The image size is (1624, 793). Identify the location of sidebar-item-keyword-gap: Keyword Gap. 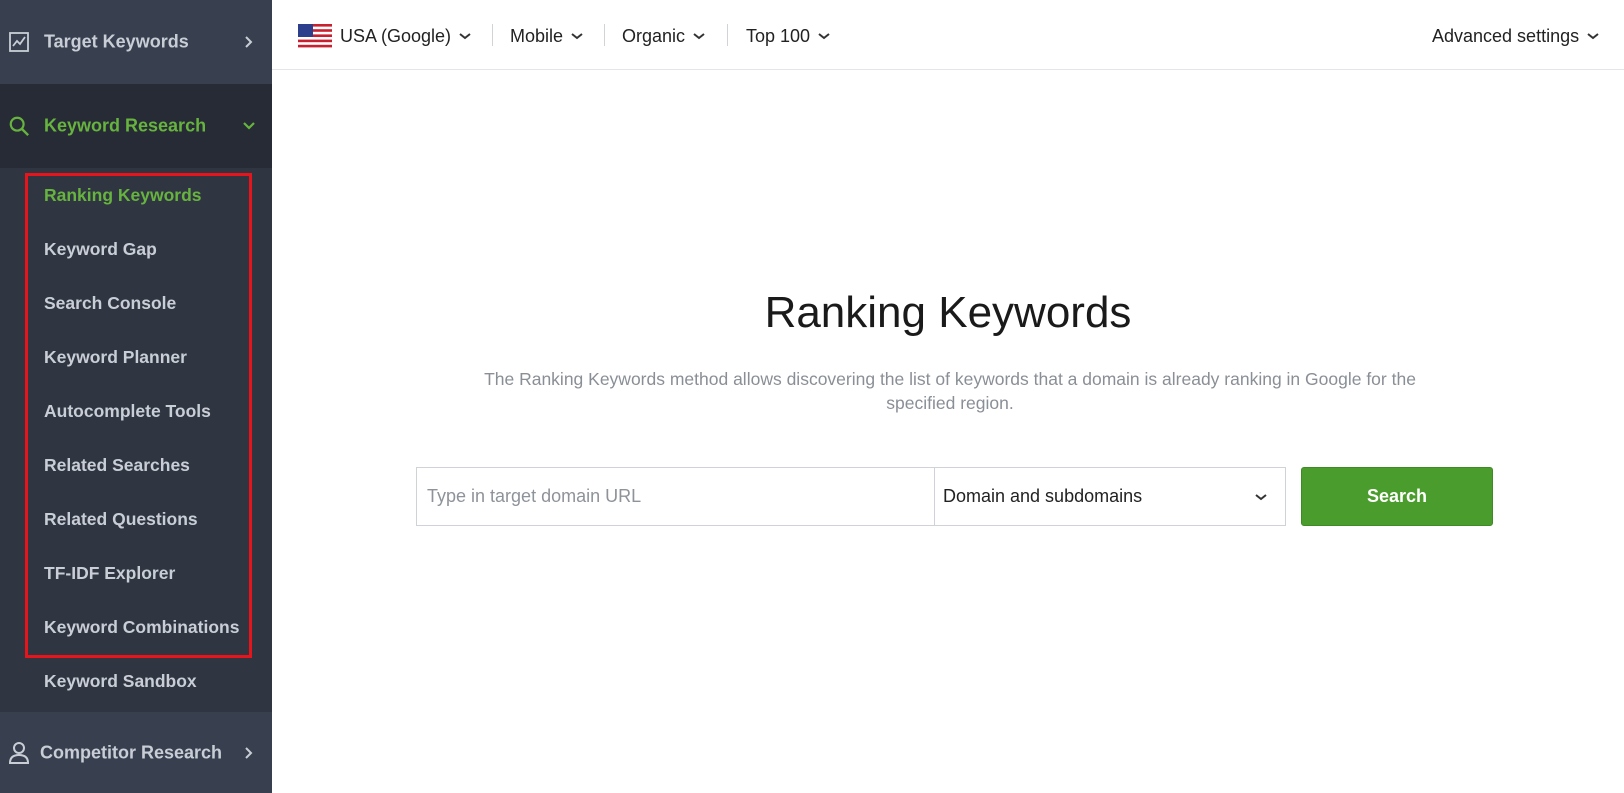
(100, 249).